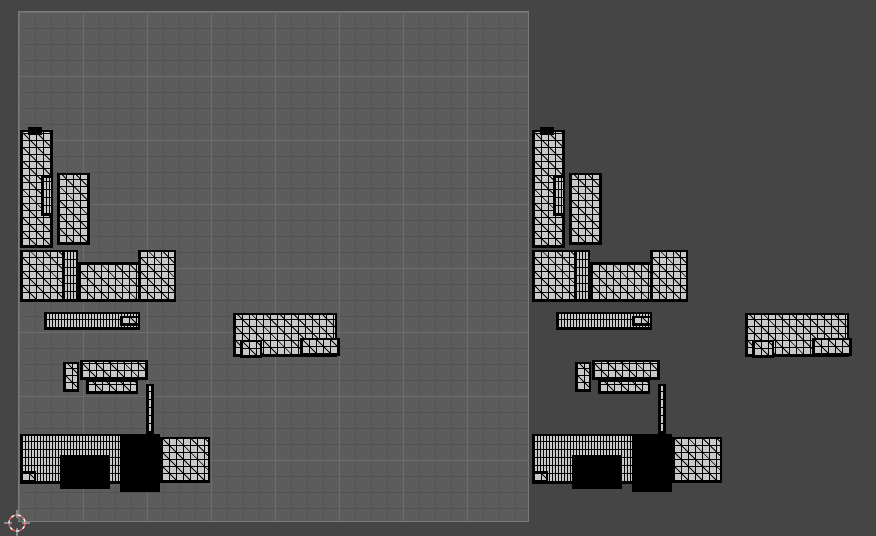 This screenshot has height=536, width=876. What do you see at coordinates (17, 523) in the screenshot?
I see `2d-cursor-icon` at bounding box center [17, 523].